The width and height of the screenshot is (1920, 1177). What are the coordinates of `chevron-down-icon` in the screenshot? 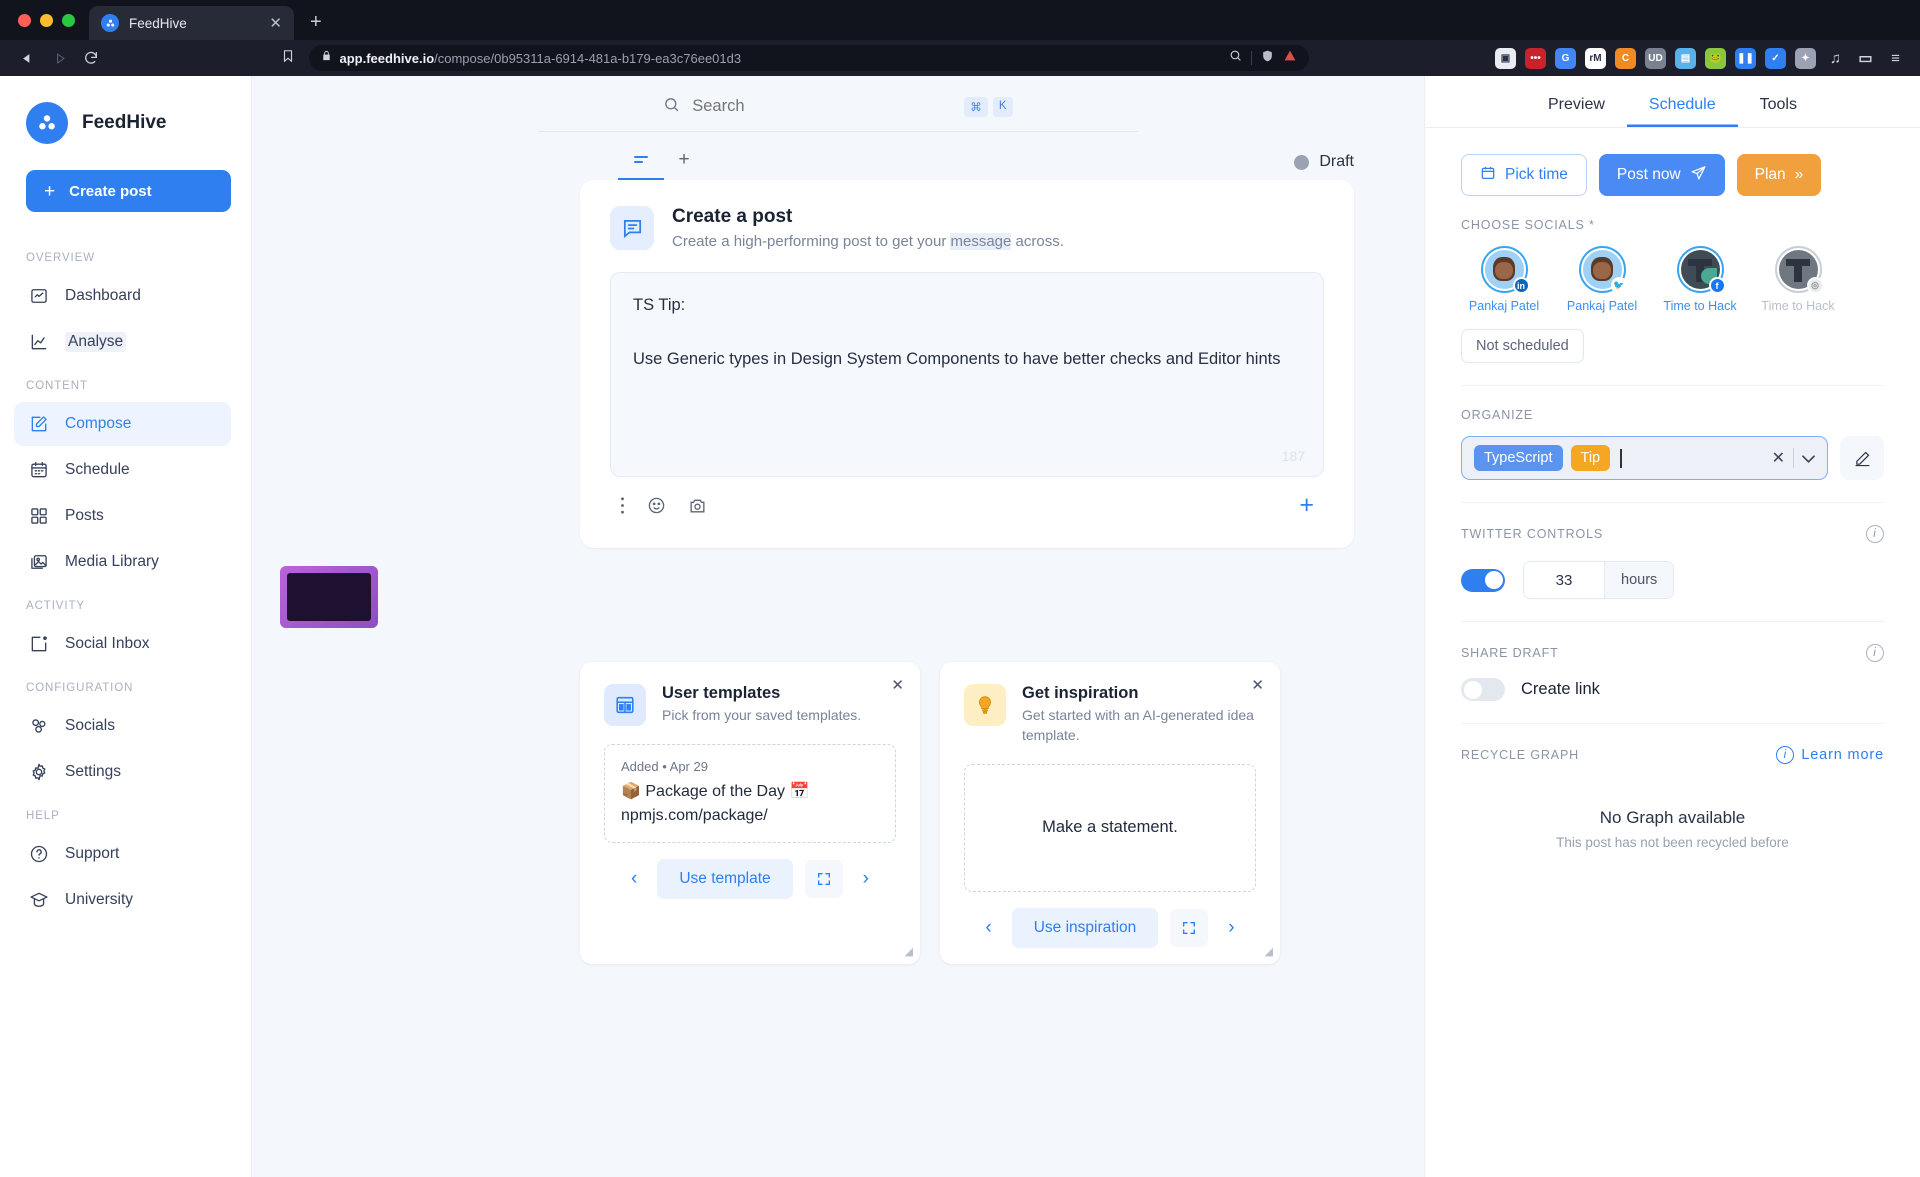 It's located at (1808, 458).